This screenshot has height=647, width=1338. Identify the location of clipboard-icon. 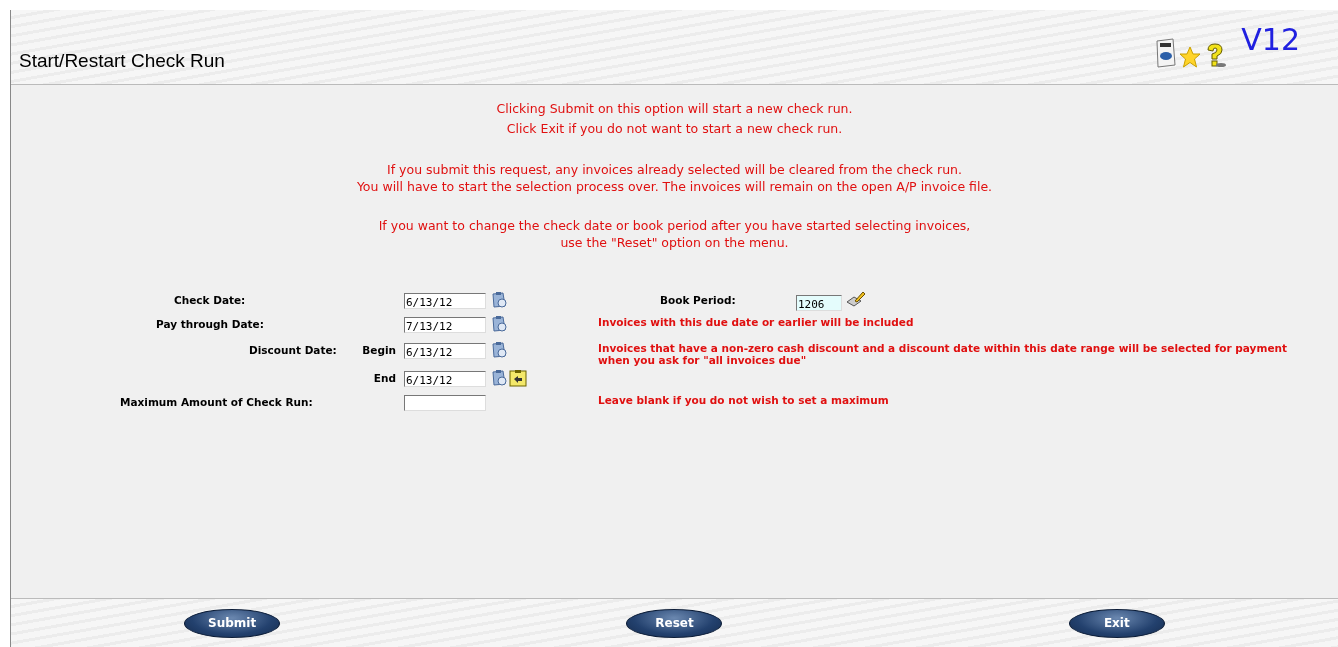
(518, 378).